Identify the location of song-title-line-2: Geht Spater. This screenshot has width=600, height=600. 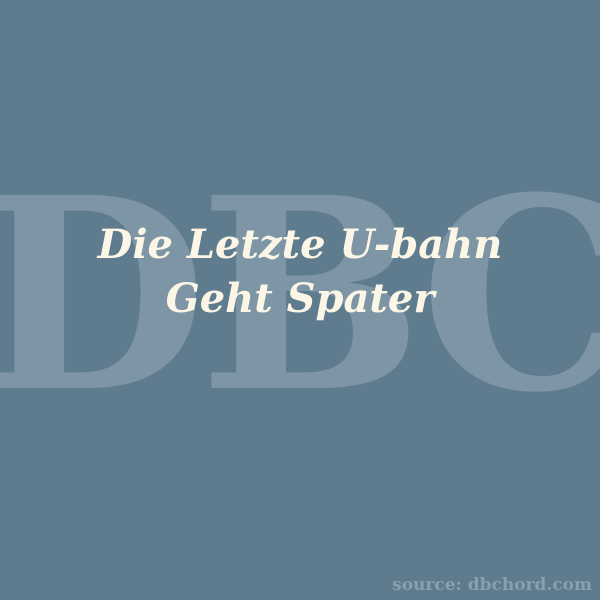
(300, 298).